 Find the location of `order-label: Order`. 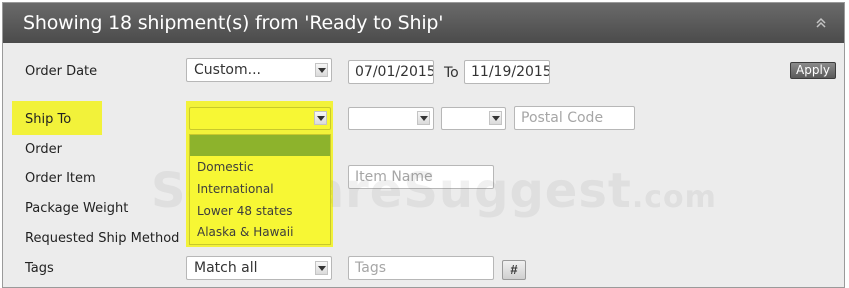

order-label: Order is located at coordinates (43, 149).